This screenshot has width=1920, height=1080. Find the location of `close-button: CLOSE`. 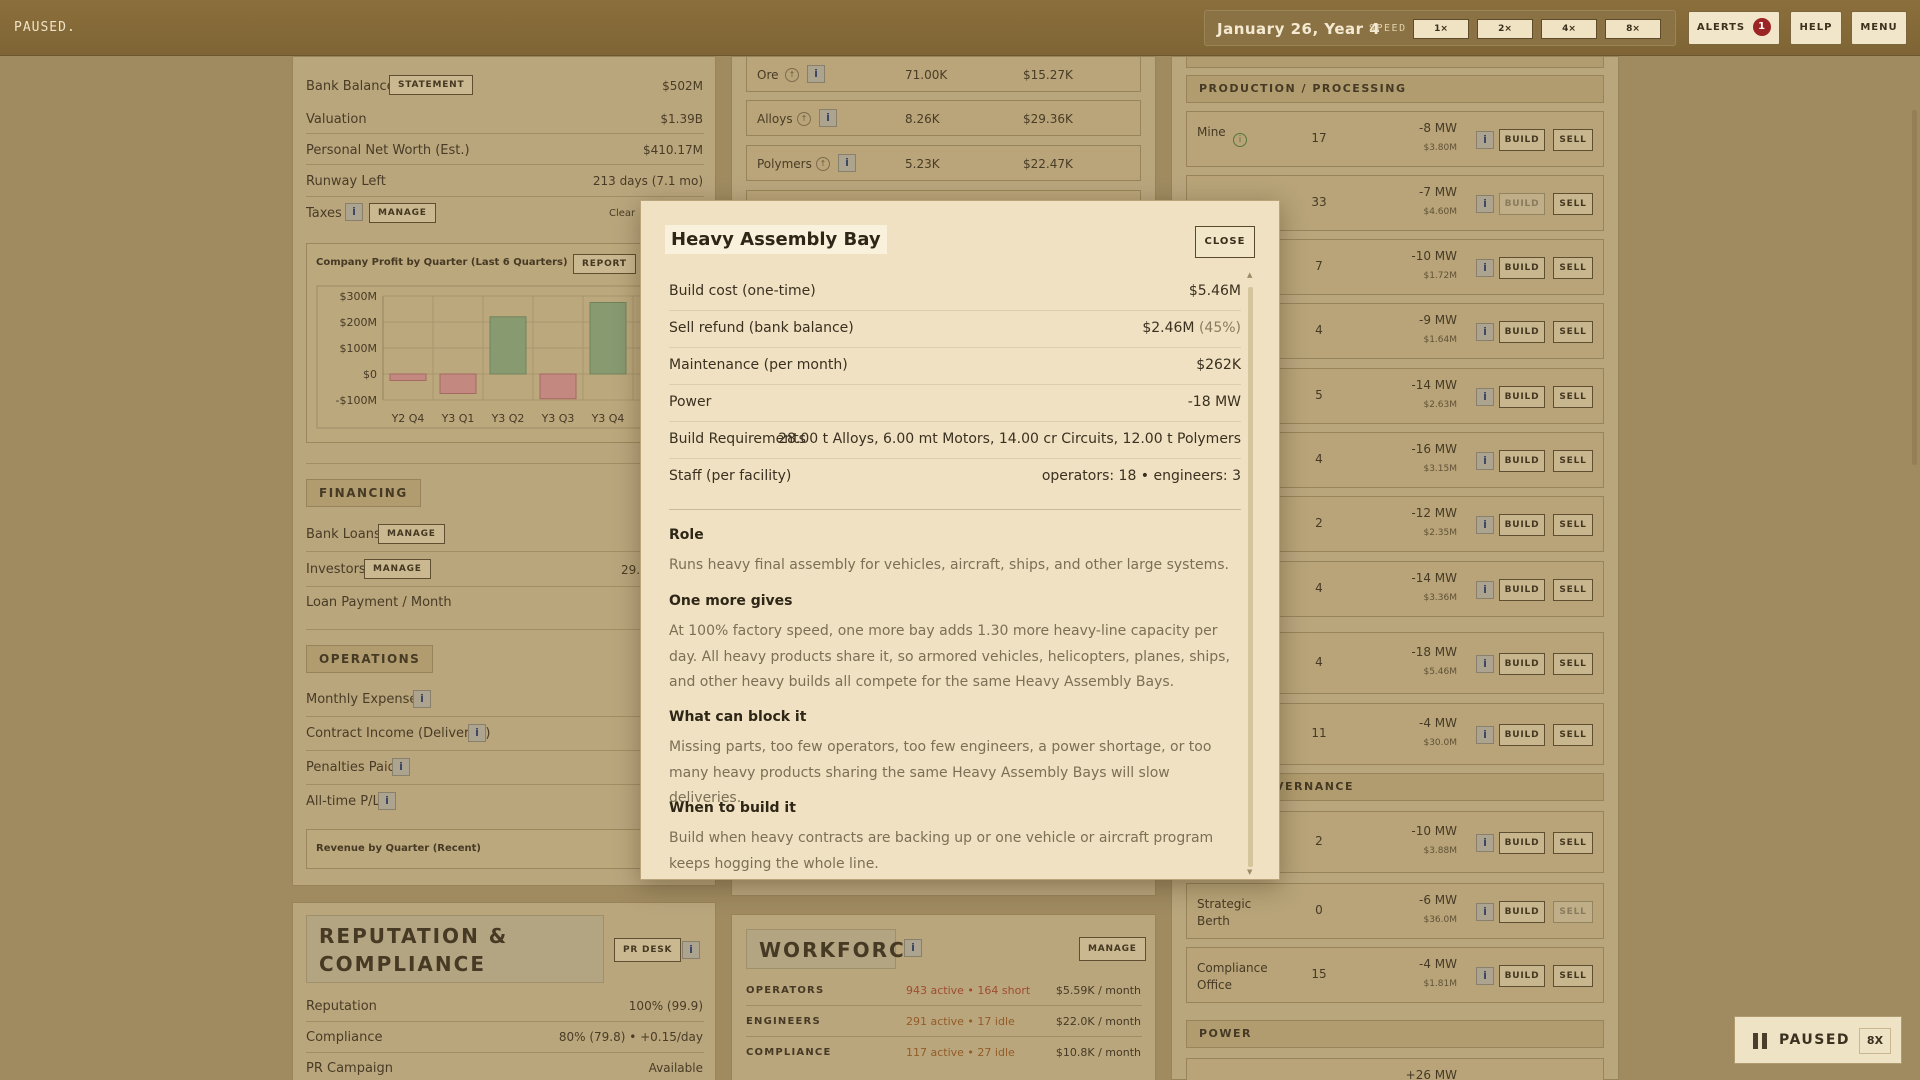

close-button: CLOSE is located at coordinates (1225, 242).